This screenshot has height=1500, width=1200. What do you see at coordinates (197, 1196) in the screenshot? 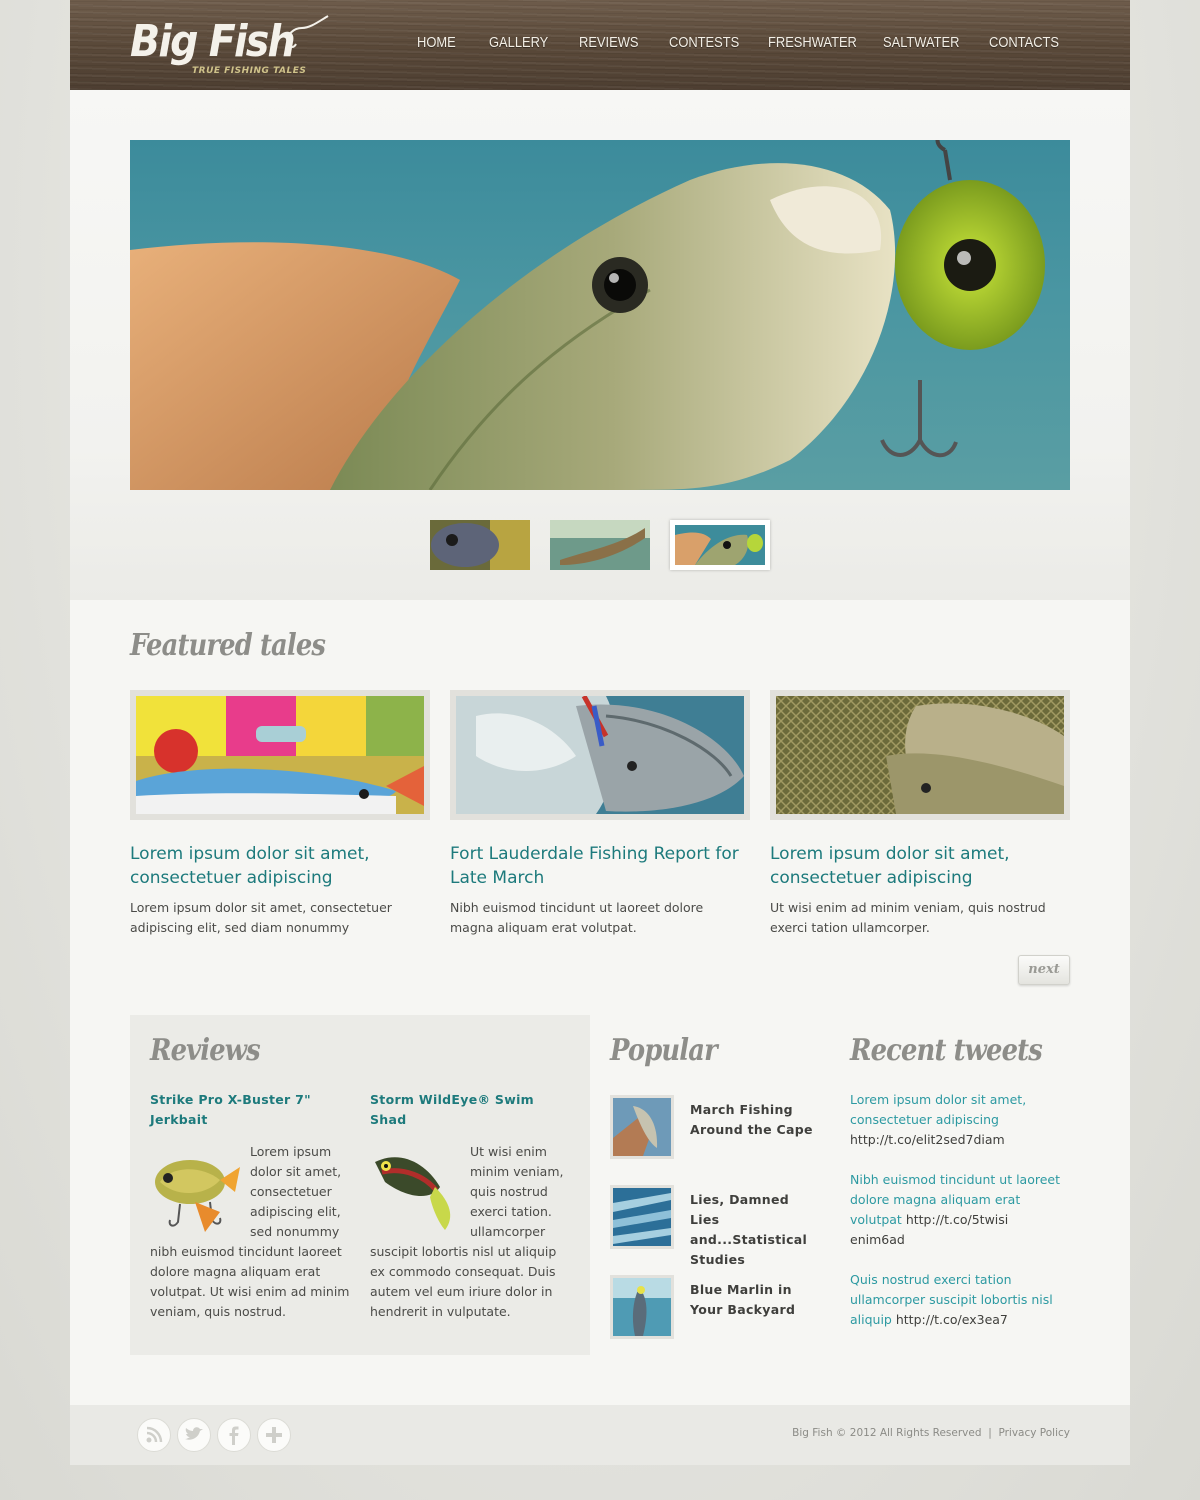
I see `jerkbait-lure-image` at bounding box center [197, 1196].